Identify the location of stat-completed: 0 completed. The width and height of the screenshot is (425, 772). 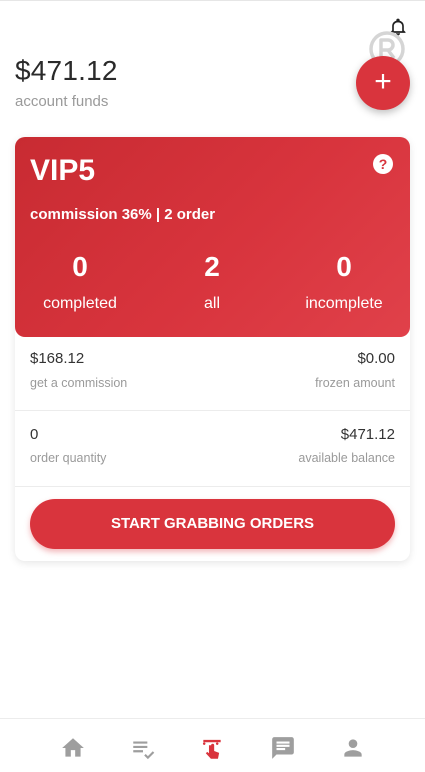
(80, 281).